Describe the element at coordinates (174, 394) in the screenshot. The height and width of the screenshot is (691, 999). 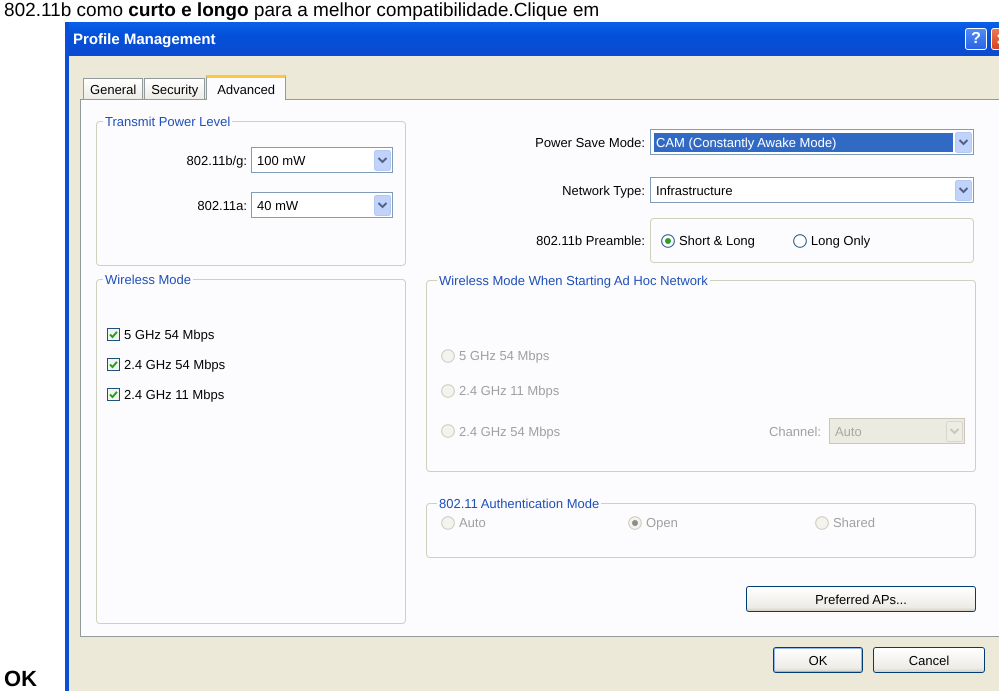
I see `checkbox-label: 2.4 GHz 11 Mbps` at that location.